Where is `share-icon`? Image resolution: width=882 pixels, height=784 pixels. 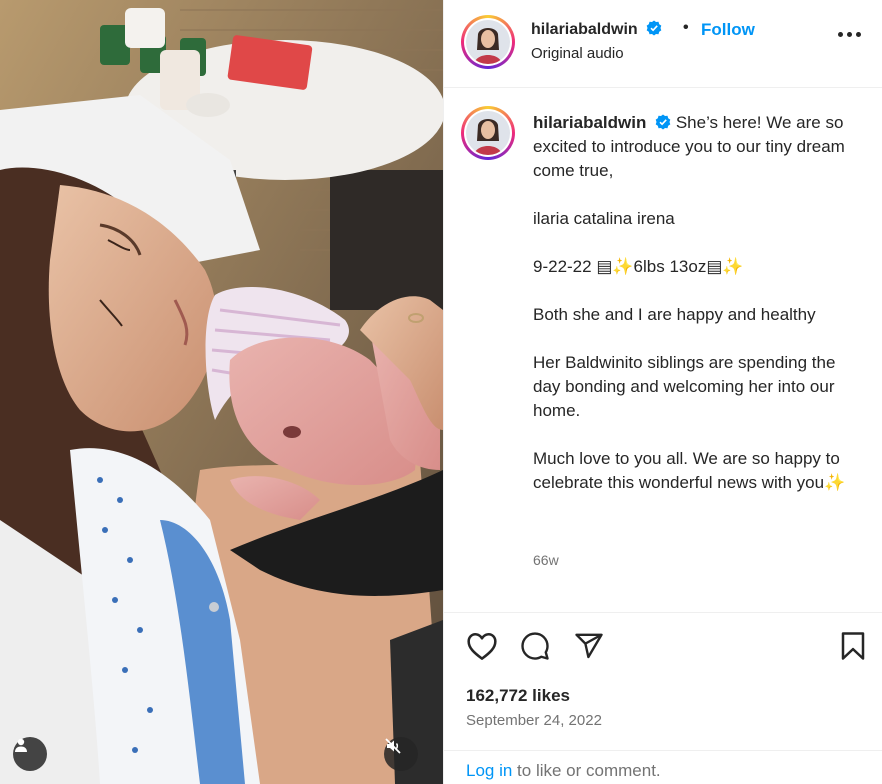
share-icon is located at coordinates (589, 646).